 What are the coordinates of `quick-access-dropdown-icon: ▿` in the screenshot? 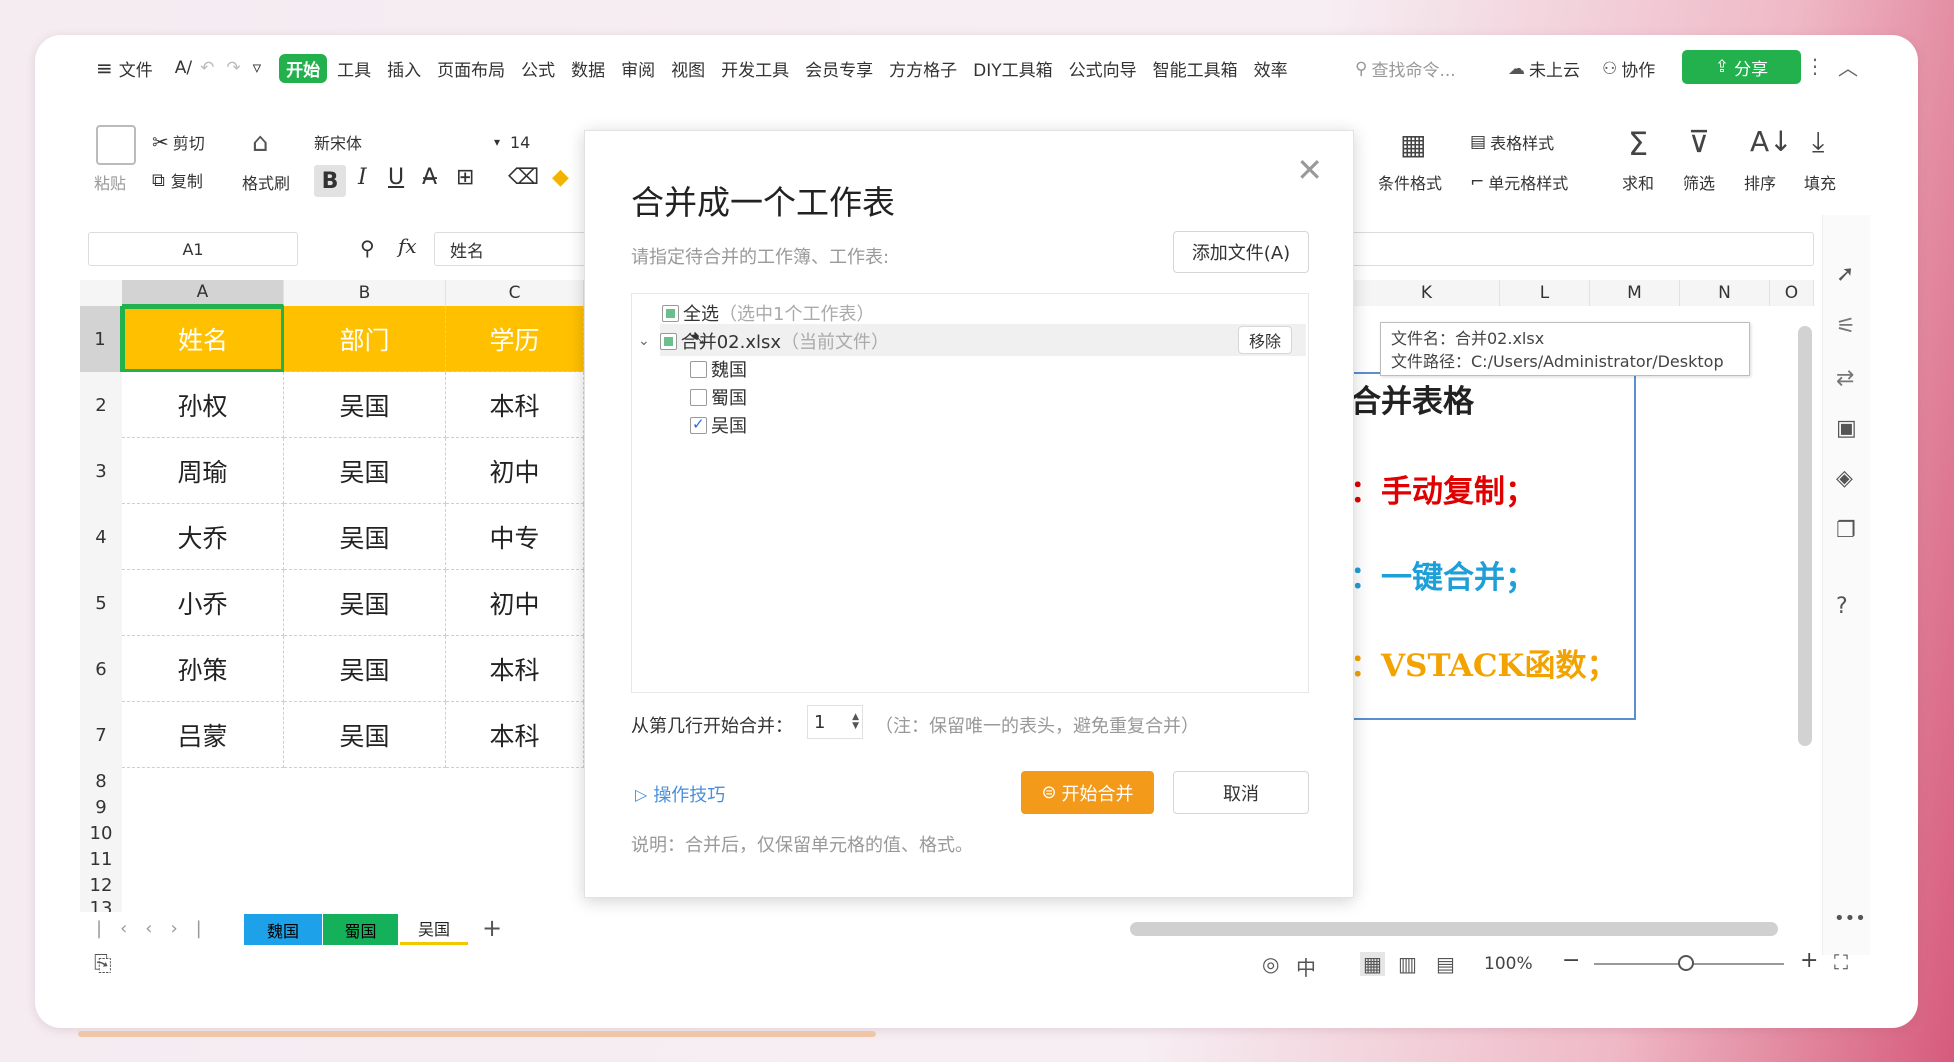 It's located at (257, 68).